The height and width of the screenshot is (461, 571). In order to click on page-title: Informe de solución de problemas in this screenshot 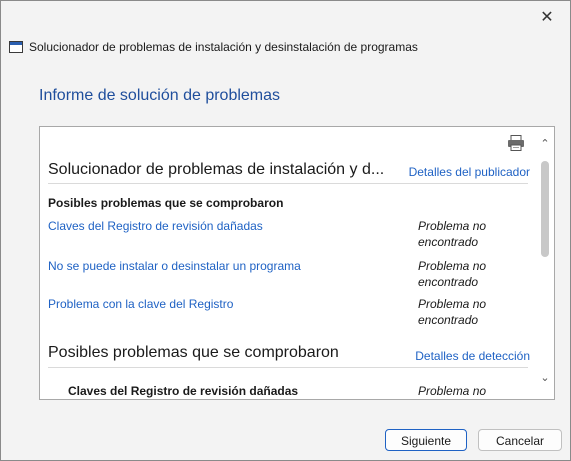, I will do `click(160, 95)`.